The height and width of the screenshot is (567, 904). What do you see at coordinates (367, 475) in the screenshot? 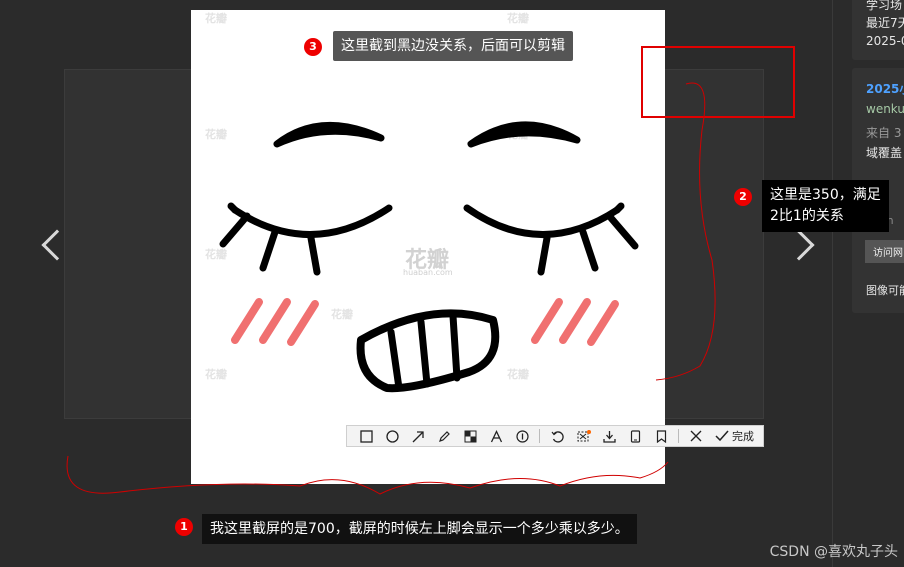
I see `freehand-line-bottom` at bounding box center [367, 475].